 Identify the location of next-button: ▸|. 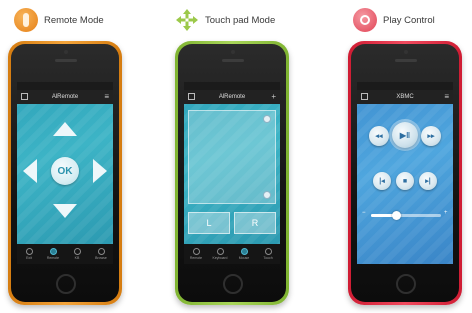
(428, 181).